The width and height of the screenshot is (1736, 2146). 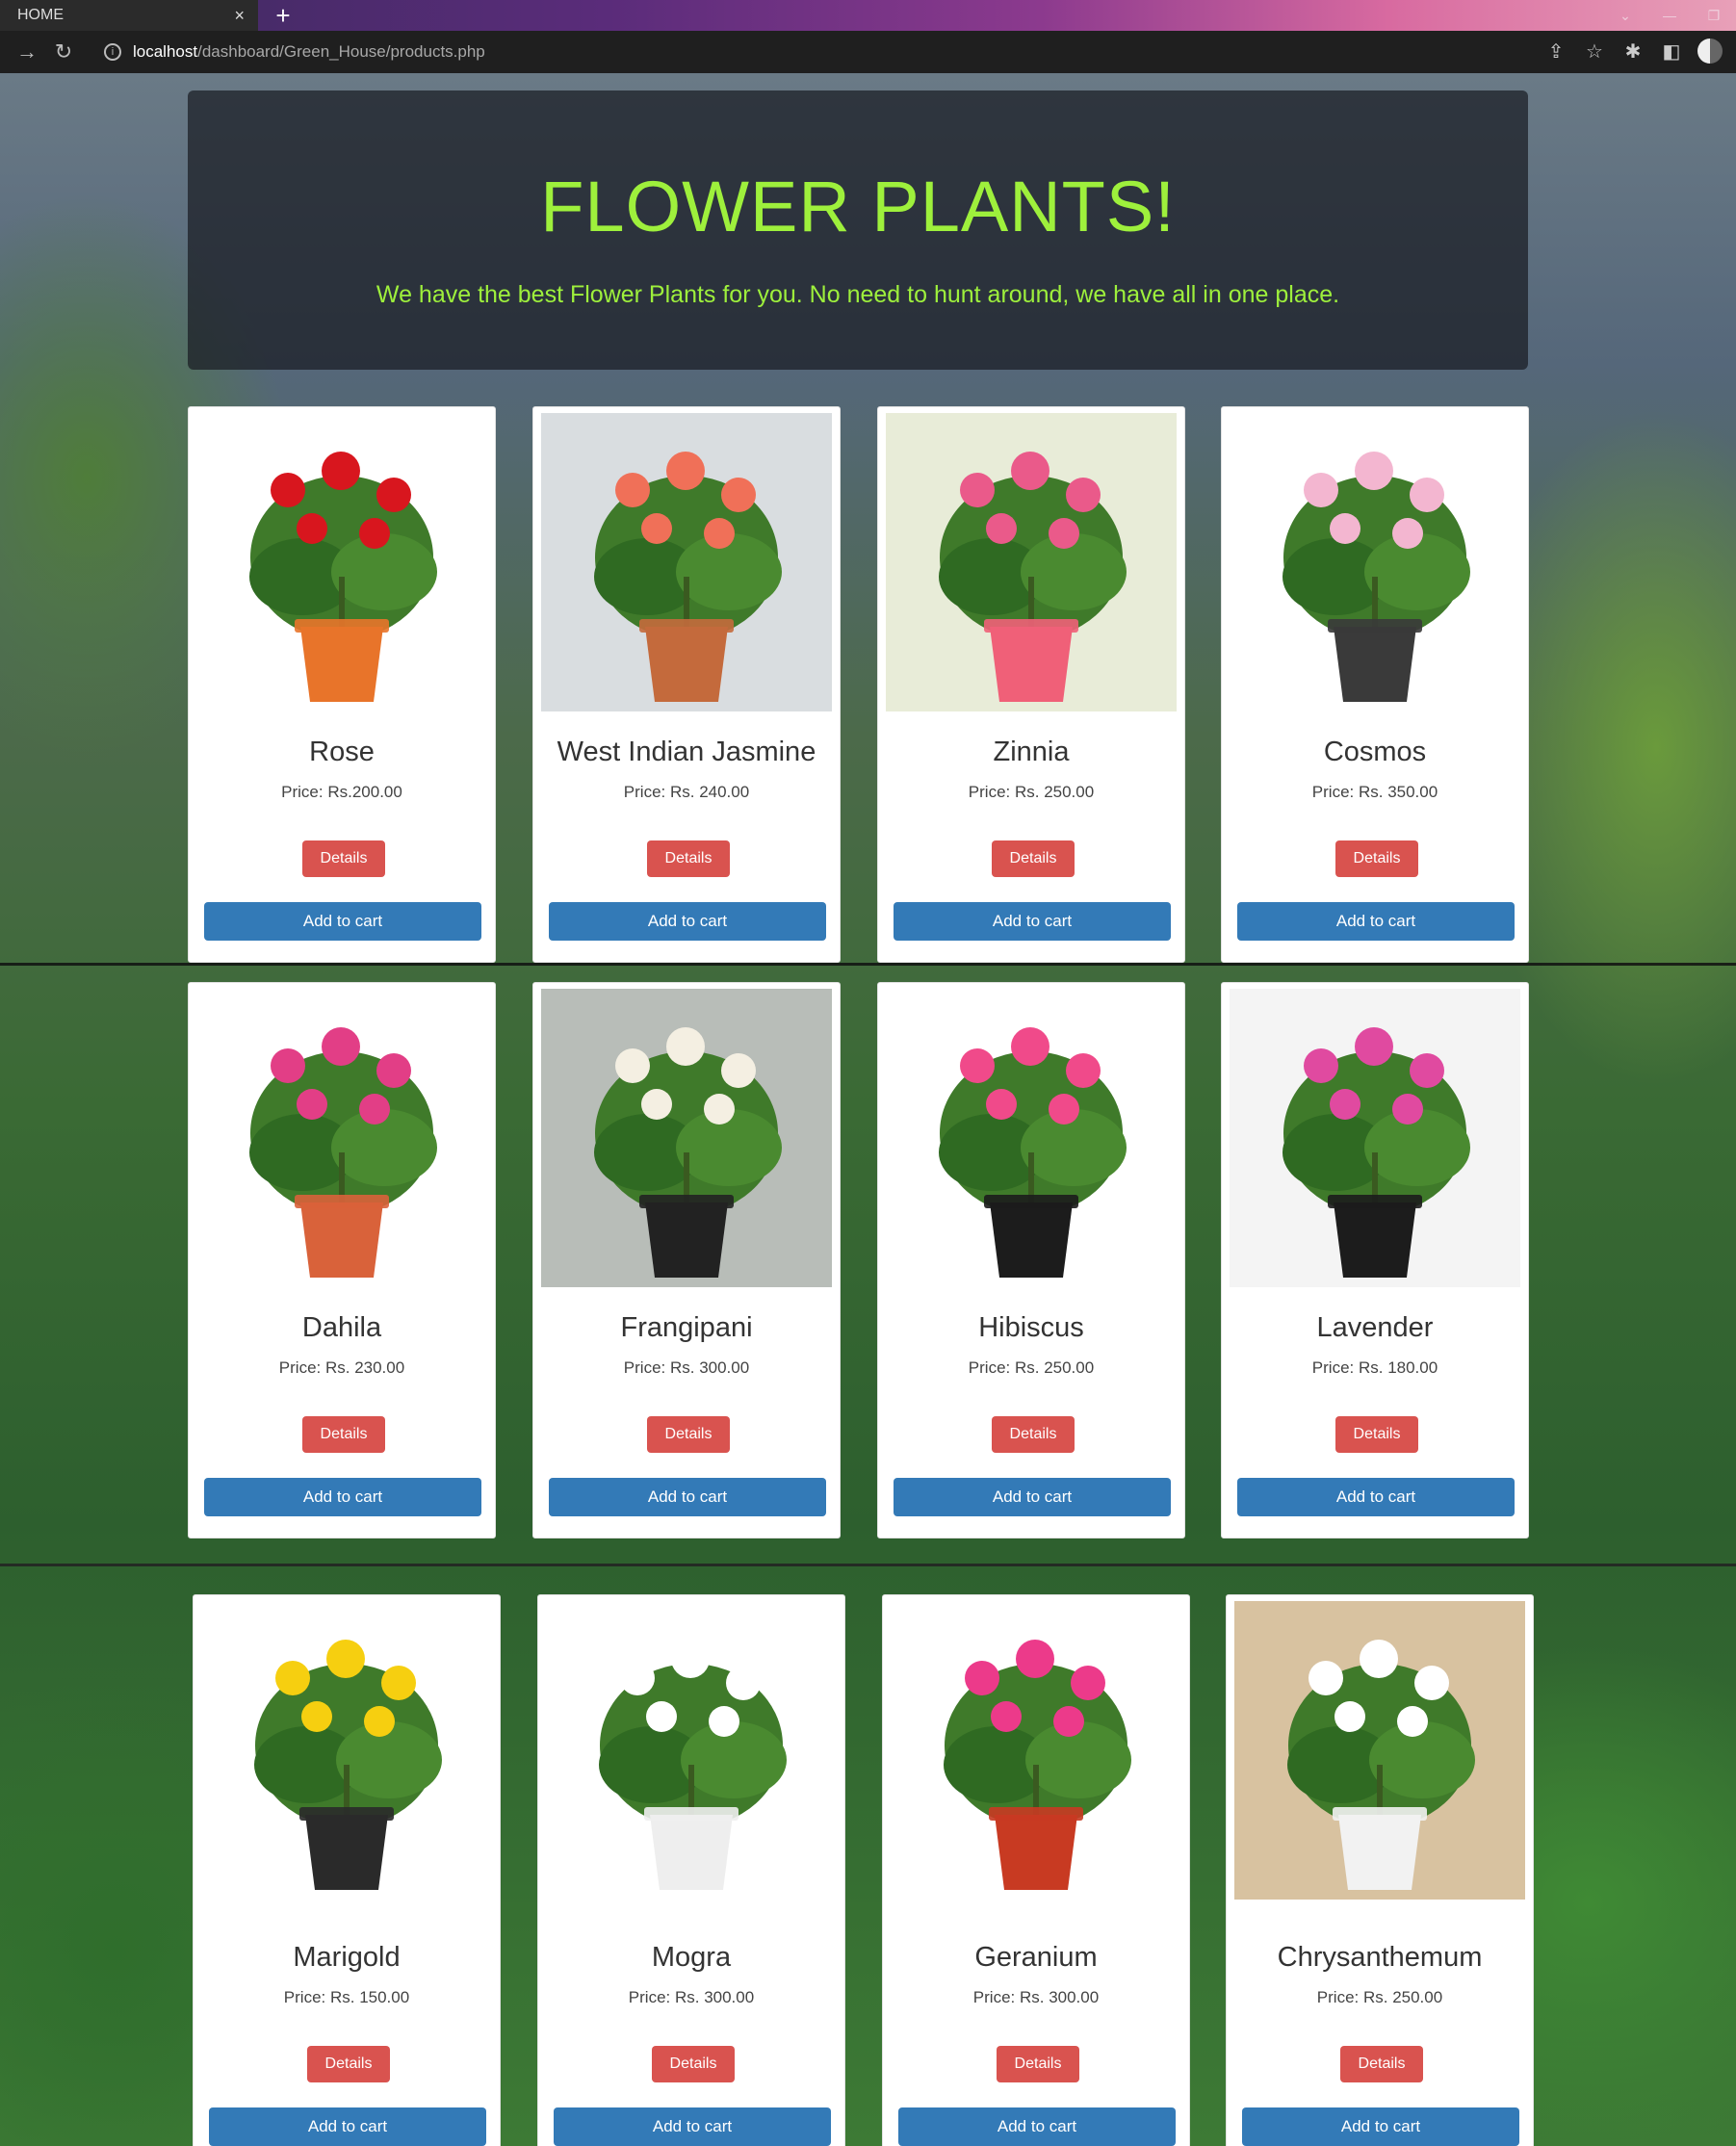 I want to click on browser-tab-home: HOME ×, so click(x=129, y=16).